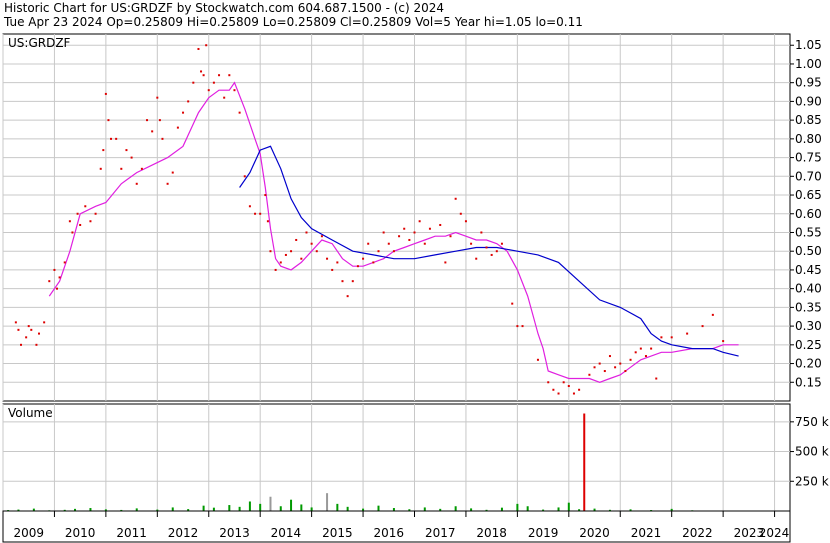  What do you see at coordinates (812, 422) in the screenshot?
I see `volume-ytick-label: 750 k` at bounding box center [812, 422].